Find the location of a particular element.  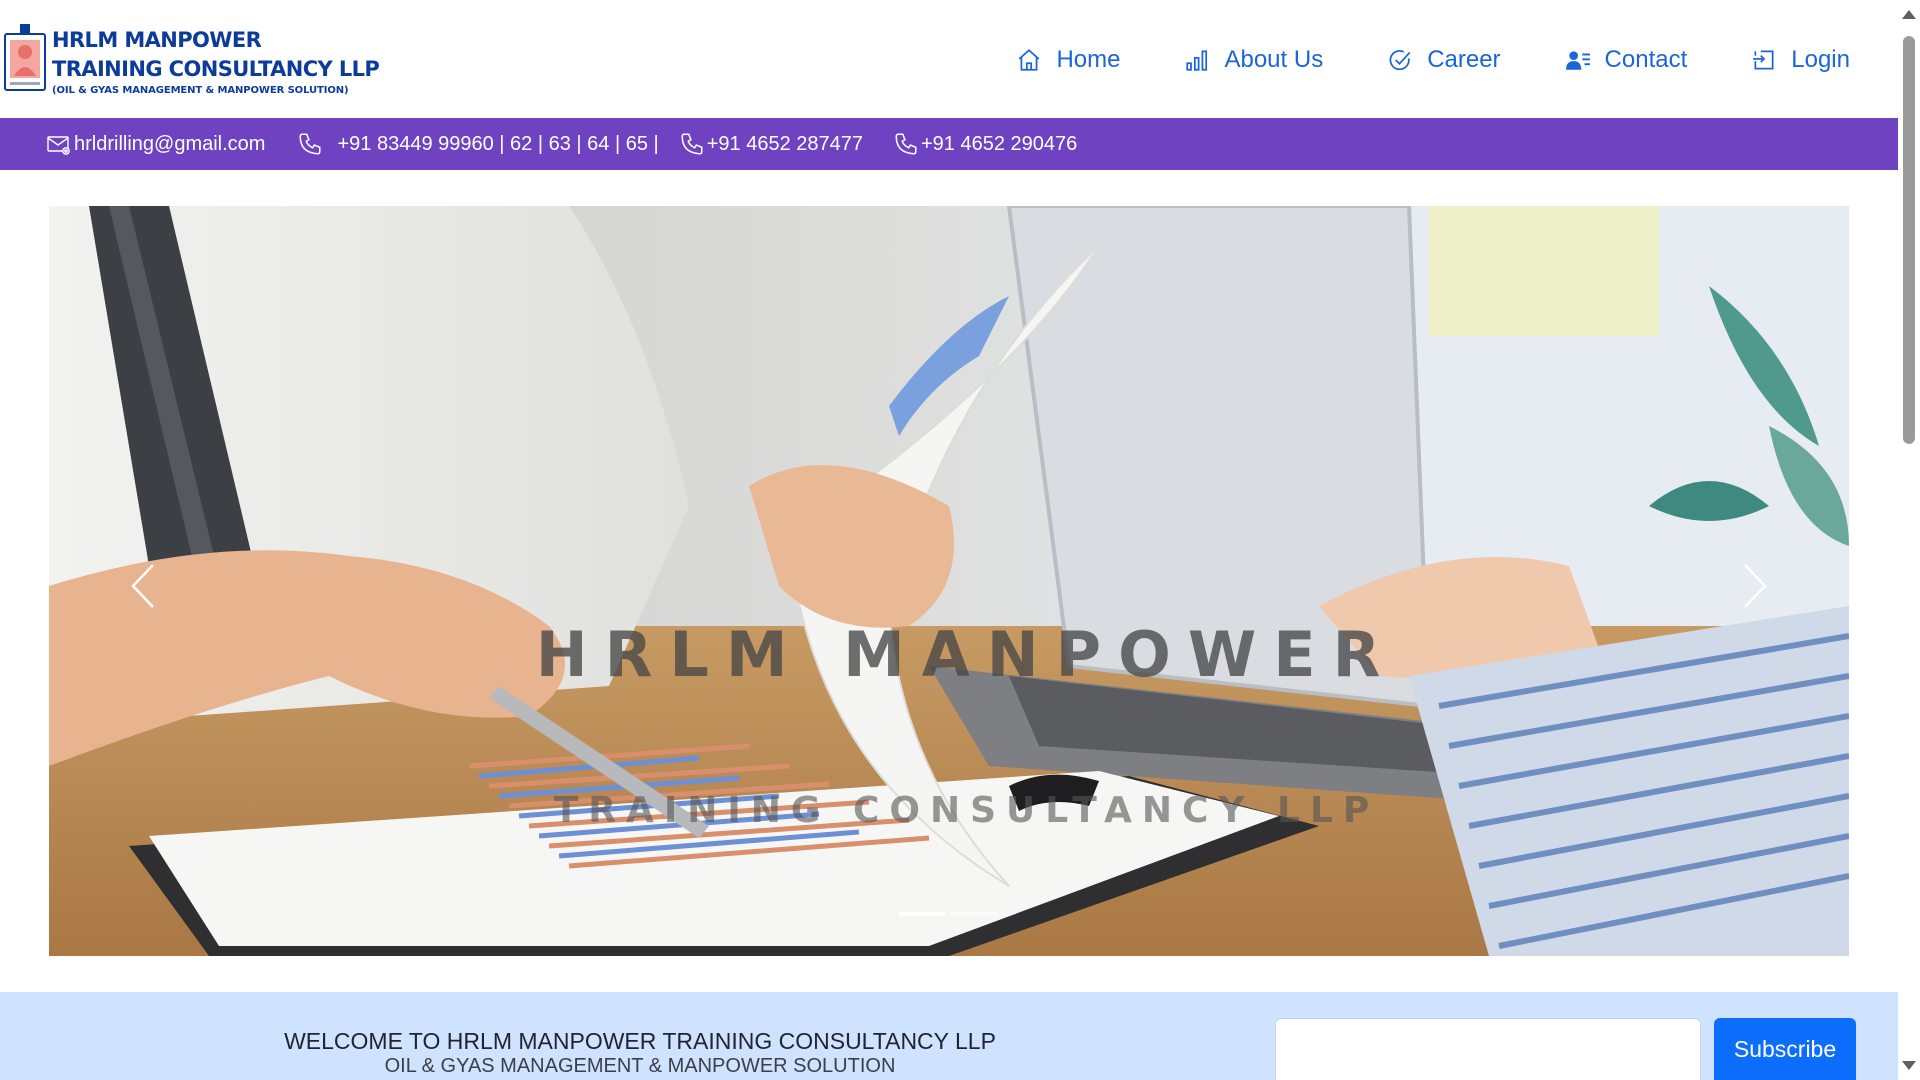

nav-career: Career is located at coordinates (1444, 60).